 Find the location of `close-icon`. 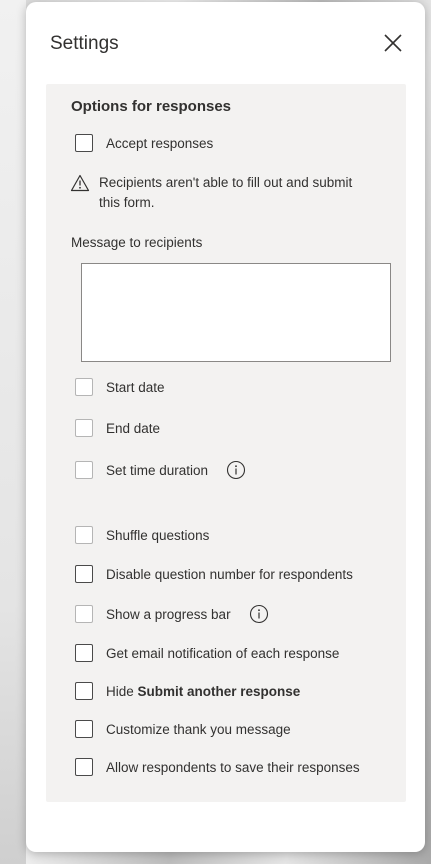

close-icon is located at coordinates (393, 43).